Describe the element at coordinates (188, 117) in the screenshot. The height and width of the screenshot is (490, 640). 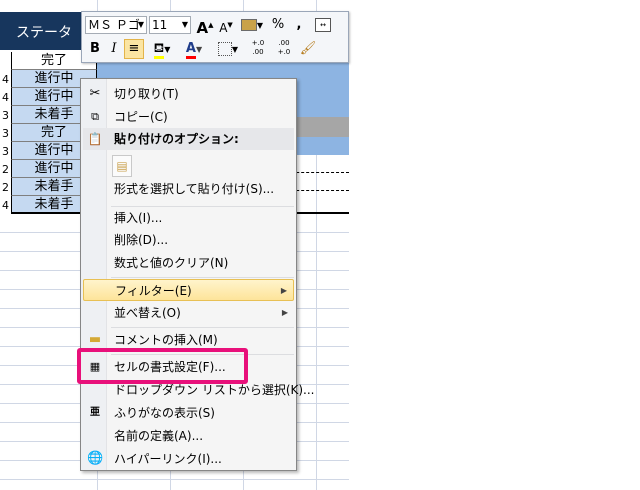
I see `menu-item-copy: ⧉ コピー(C)` at that location.